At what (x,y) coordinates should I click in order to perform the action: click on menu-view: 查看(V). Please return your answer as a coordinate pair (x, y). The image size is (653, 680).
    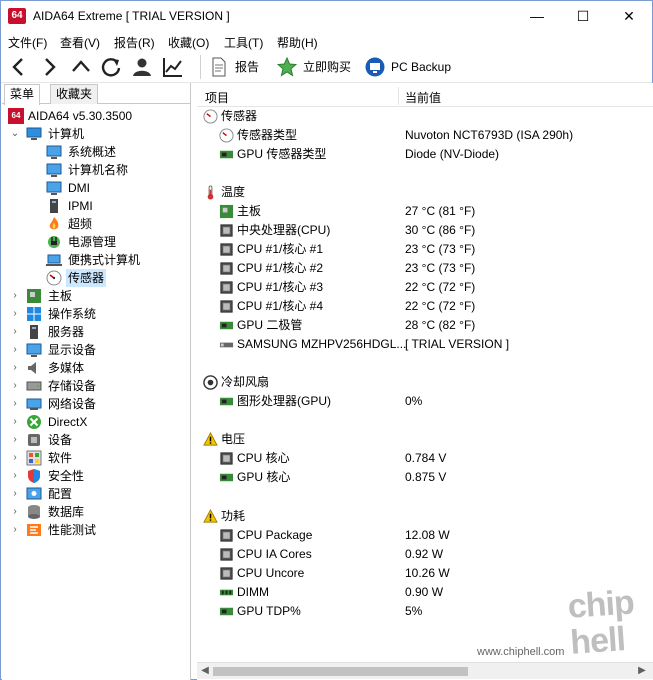
    Looking at the image, I should click on (80, 42).